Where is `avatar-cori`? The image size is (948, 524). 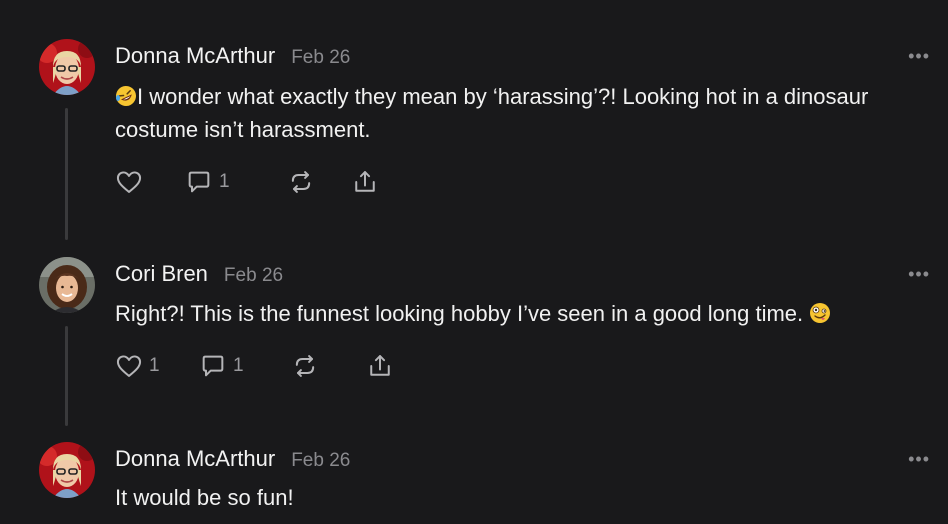
avatar-cori is located at coordinates (67, 285).